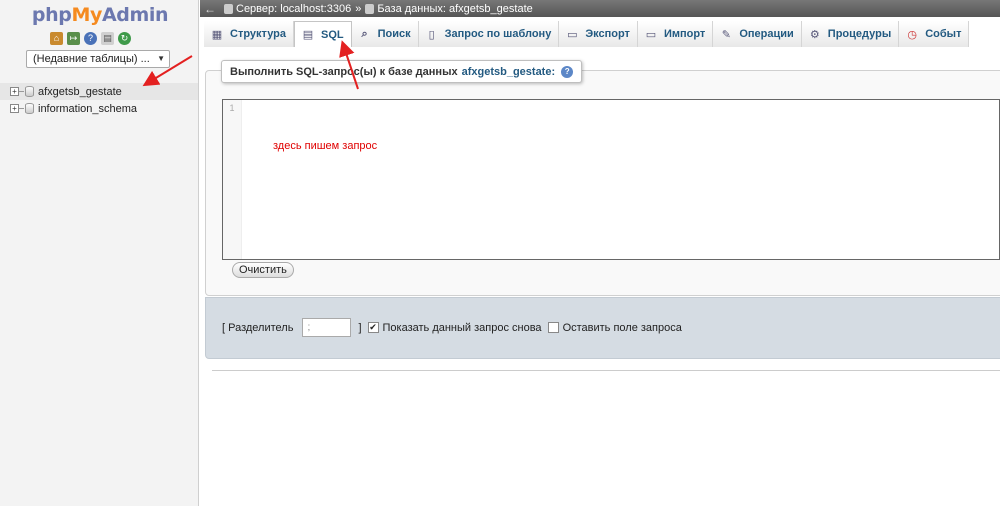 The image size is (1000, 506). I want to click on breadcrumb-server: Сервер: localhost:3306, so click(287, 9).